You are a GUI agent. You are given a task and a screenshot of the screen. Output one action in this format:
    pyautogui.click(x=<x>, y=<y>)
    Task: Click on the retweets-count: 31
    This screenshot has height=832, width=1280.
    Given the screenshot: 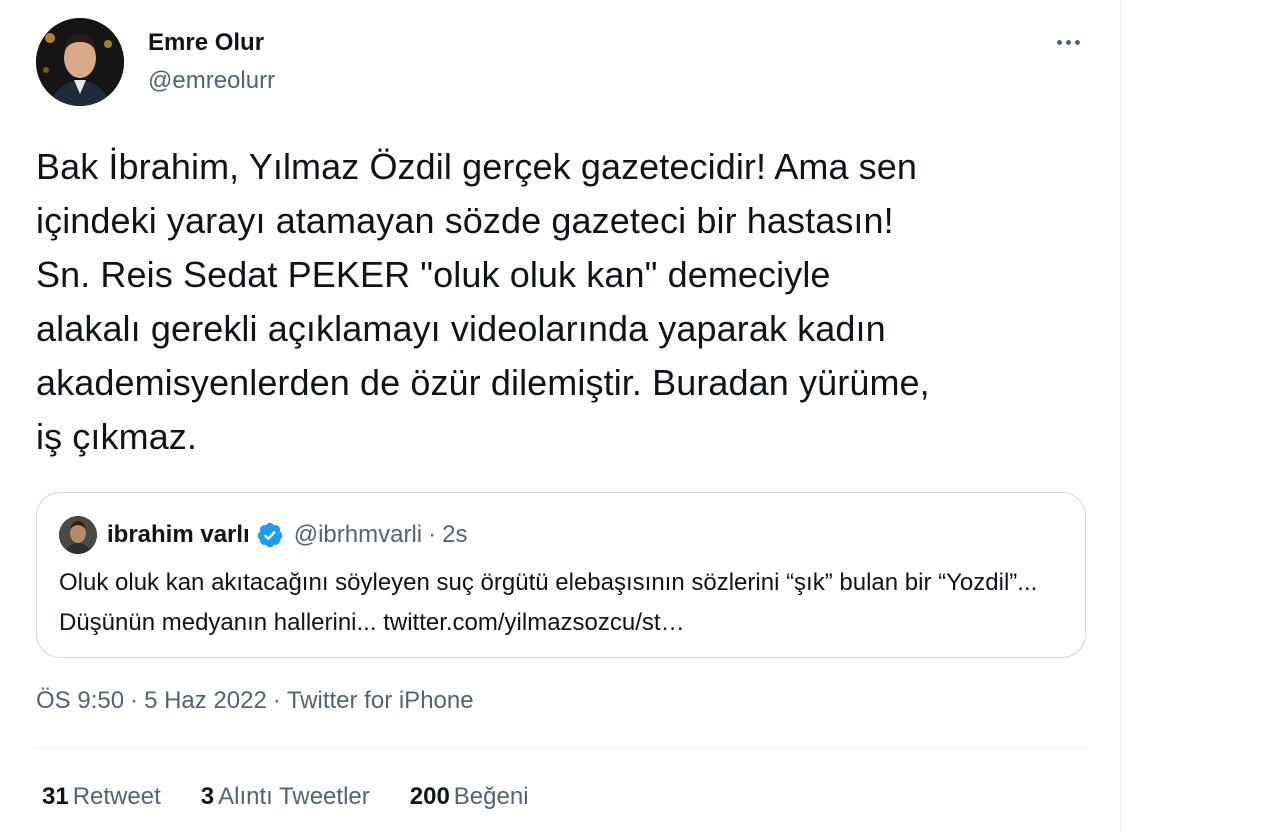 What is the action you would take?
    pyautogui.click(x=55, y=796)
    